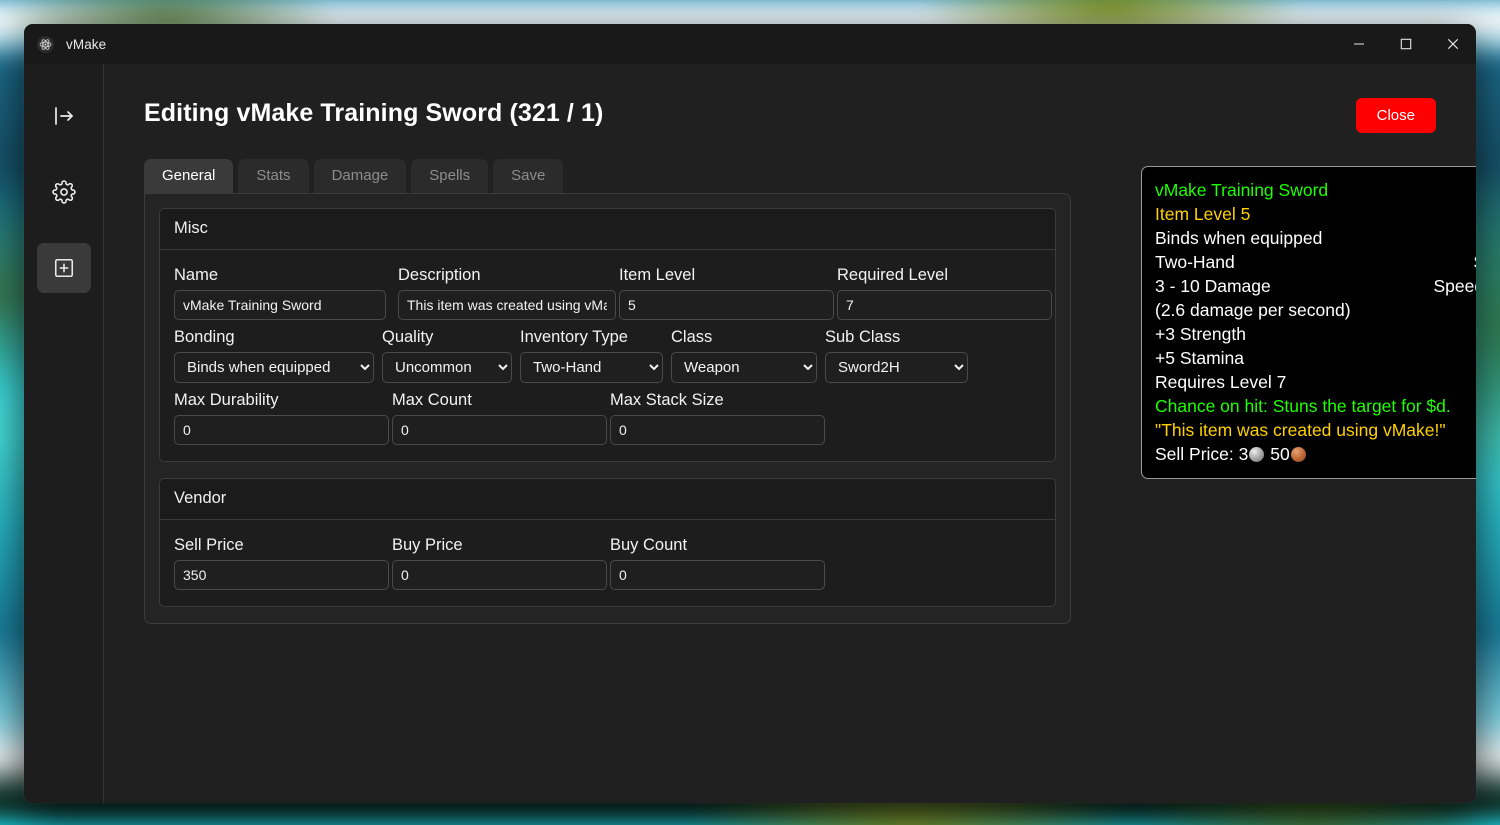 This screenshot has width=1500, height=825. Describe the element at coordinates (649, 545) in the screenshot. I see `buy-count-label: Buy Count` at that location.